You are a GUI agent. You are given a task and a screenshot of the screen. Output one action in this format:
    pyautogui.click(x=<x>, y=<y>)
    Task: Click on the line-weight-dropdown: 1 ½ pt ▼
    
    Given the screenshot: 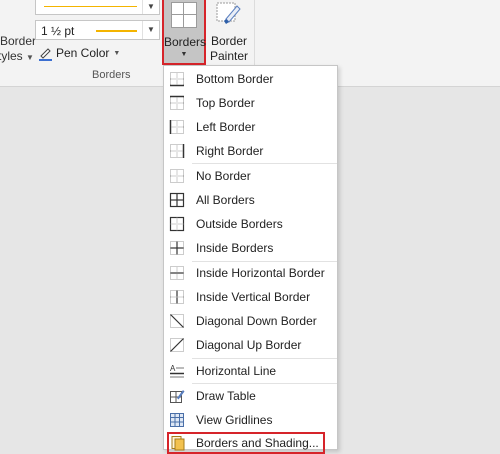 What is the action you would take?
    pyautogui.click(x=97, y=30)
    